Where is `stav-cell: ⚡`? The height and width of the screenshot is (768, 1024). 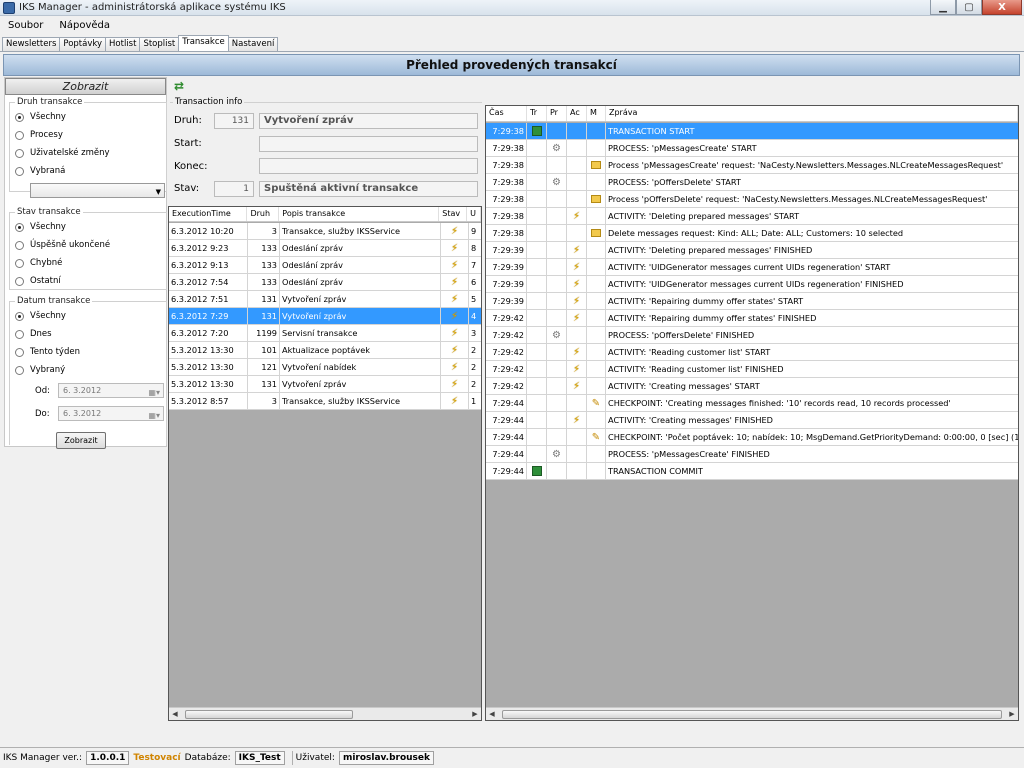
stav-cell: ⚡ is located at coordinates (455, 265).